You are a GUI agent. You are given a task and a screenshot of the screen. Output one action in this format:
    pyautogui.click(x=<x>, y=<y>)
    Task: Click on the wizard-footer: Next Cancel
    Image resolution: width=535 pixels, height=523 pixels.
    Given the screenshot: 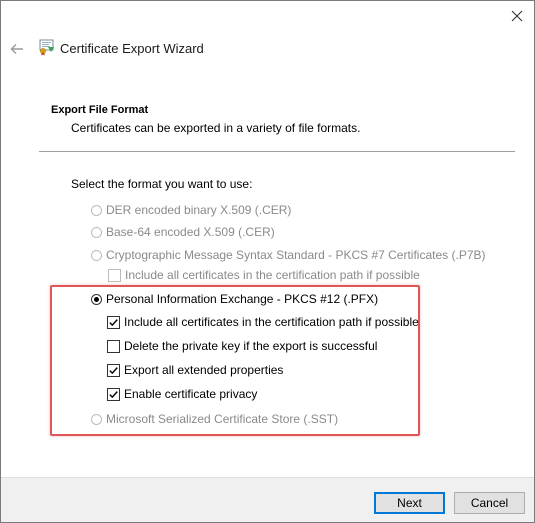 What is the action you would take?
    pyautogui.click(x=267, y=499)
    